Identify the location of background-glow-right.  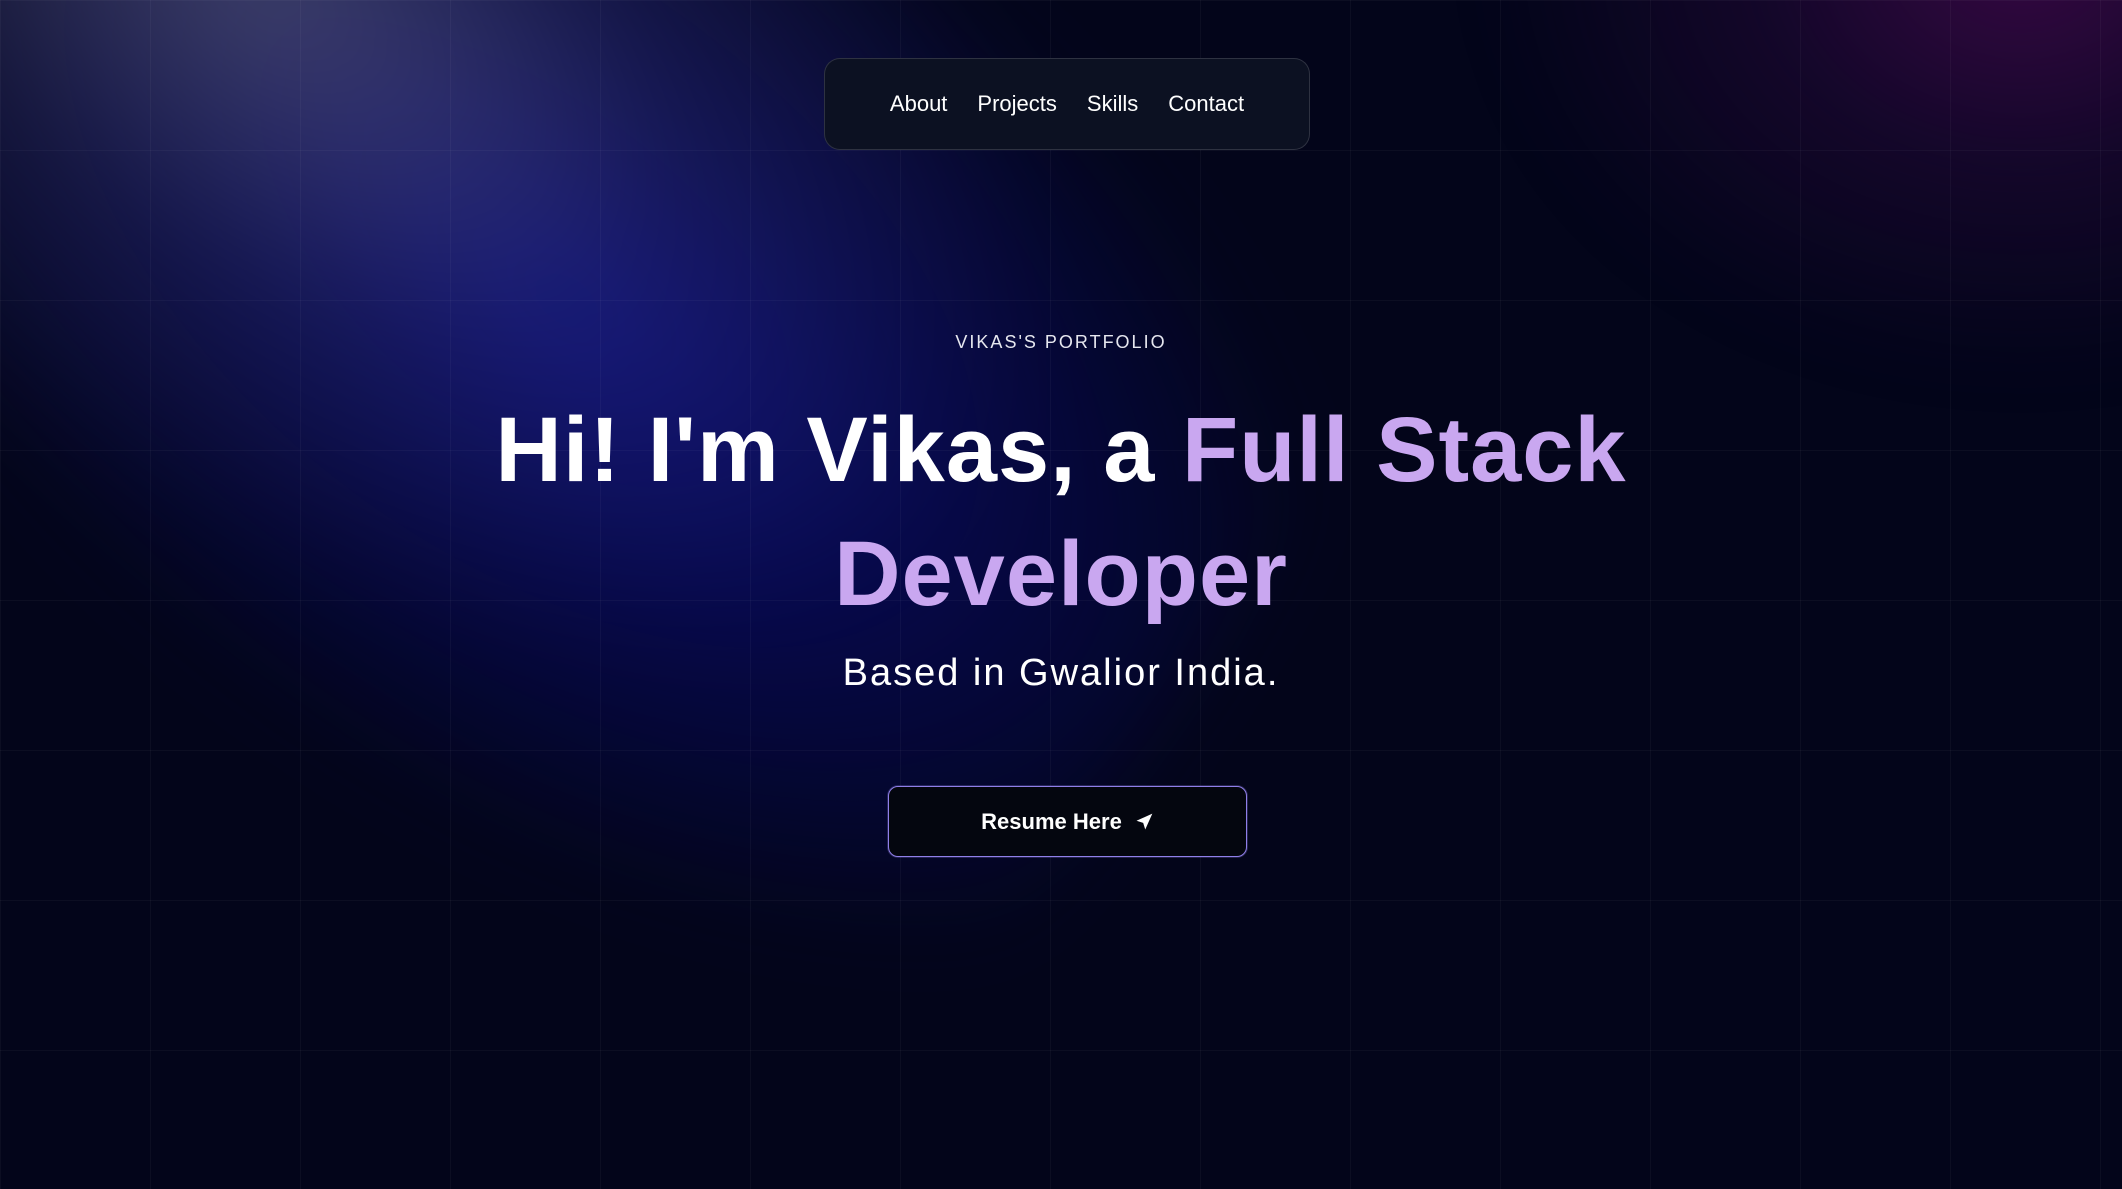
(1802, 190).